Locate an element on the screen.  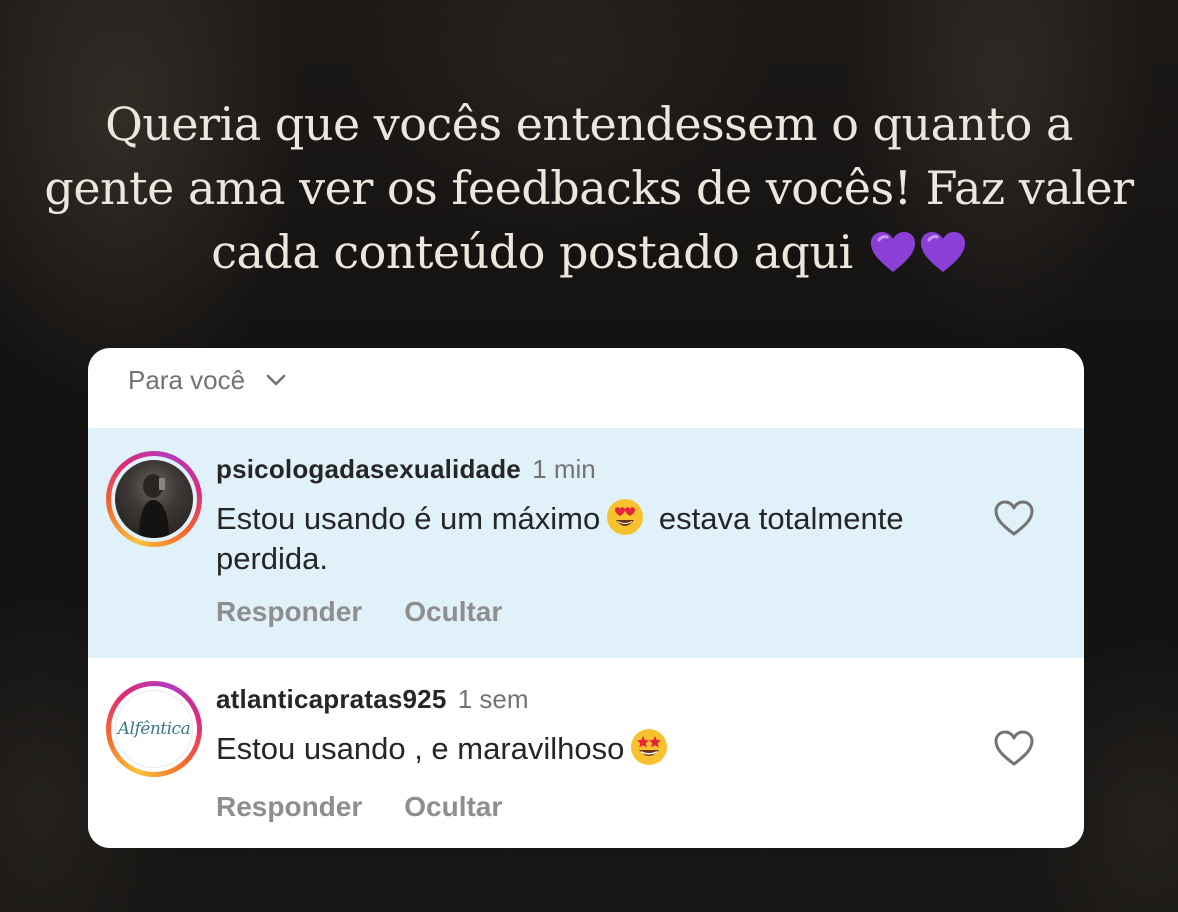
comment-meta: atlanticapratas925 1 sem is located at coordinates (372, 699).